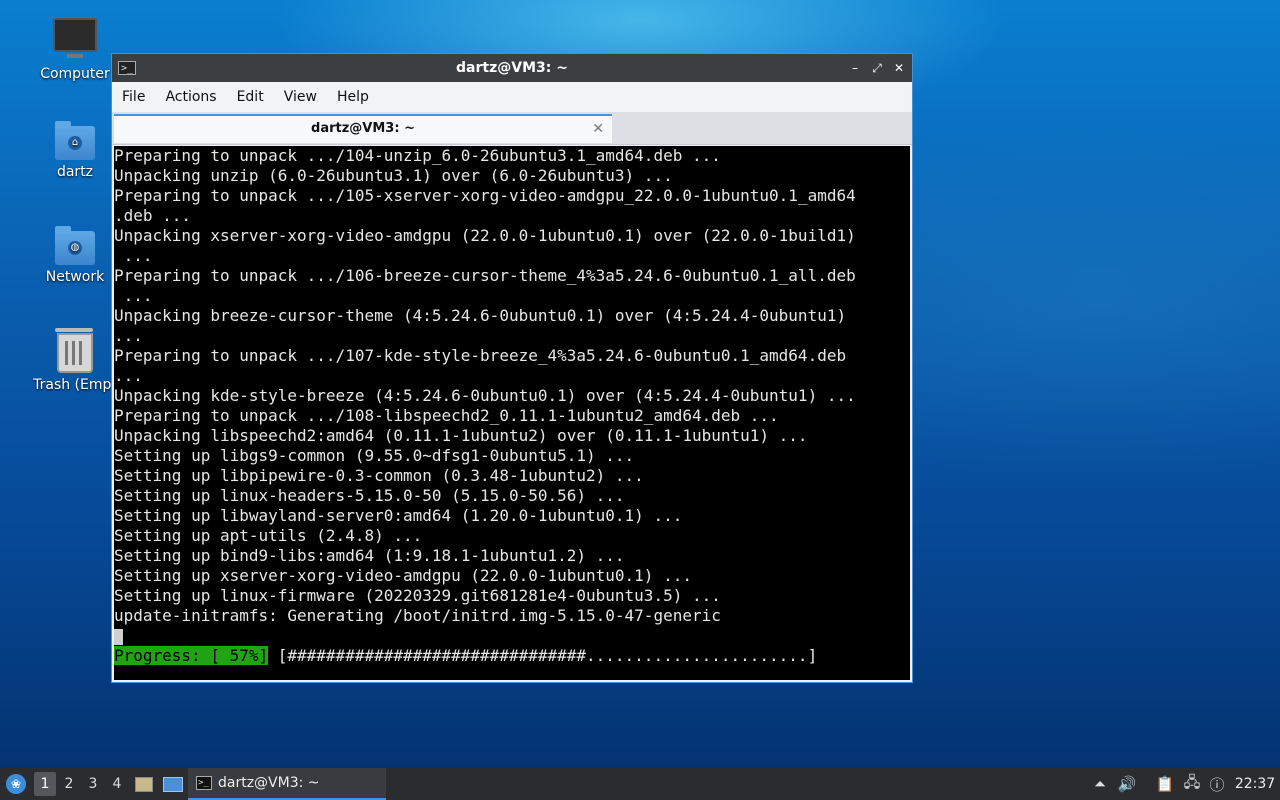 The image size is (1280, 800). What do you see at coordinates (75, 172) in the screenshot?
I see `desktop-icon-label: dartz` at bounding box center [75, 172].